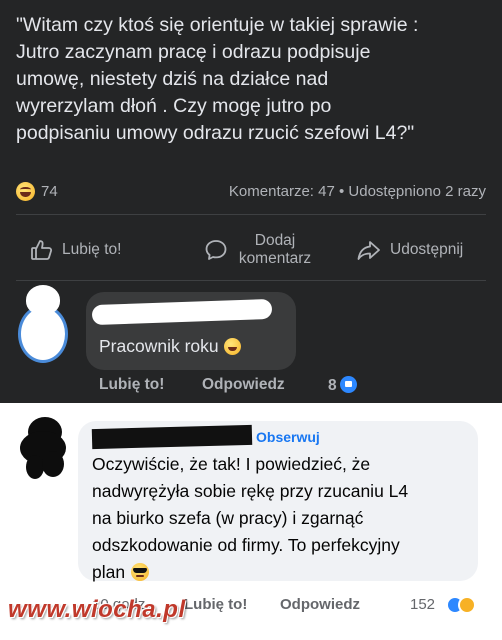 The image size is (502, 640). I want to click on post-actions: Lubię to! Dodaj komentarz Udostępnij, so click(251, 250).